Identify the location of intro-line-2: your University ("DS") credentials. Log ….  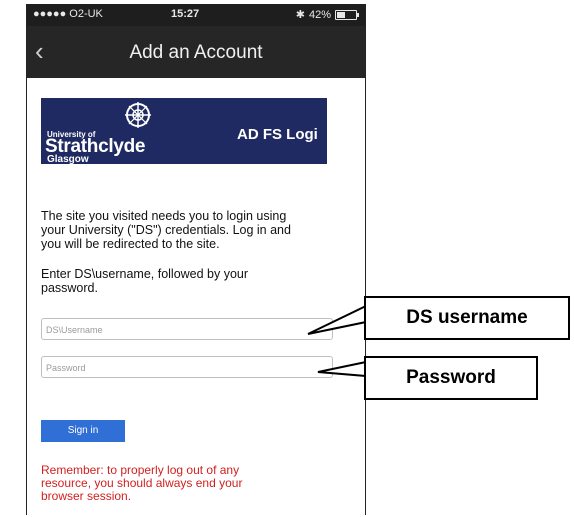
(166, 230).